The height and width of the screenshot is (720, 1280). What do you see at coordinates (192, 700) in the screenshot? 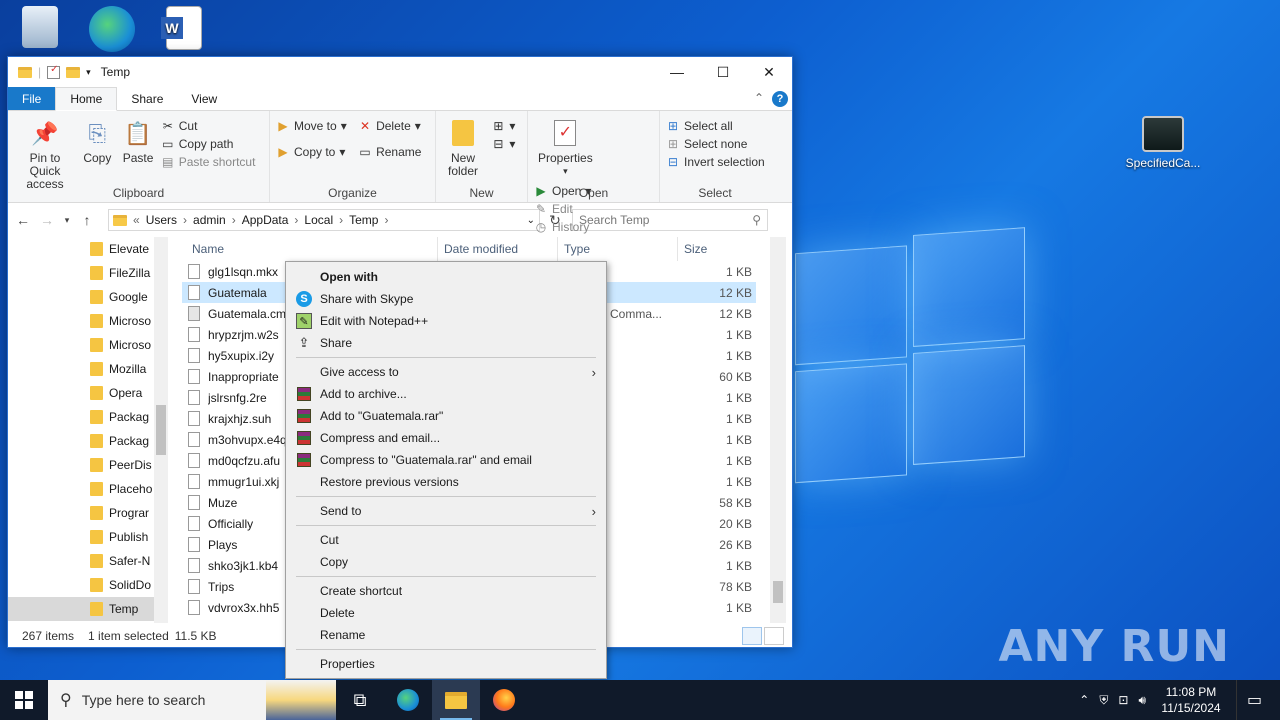
I see `taskbar-search-box: ⚲ Type here to search` at bounding box center [192, 700].